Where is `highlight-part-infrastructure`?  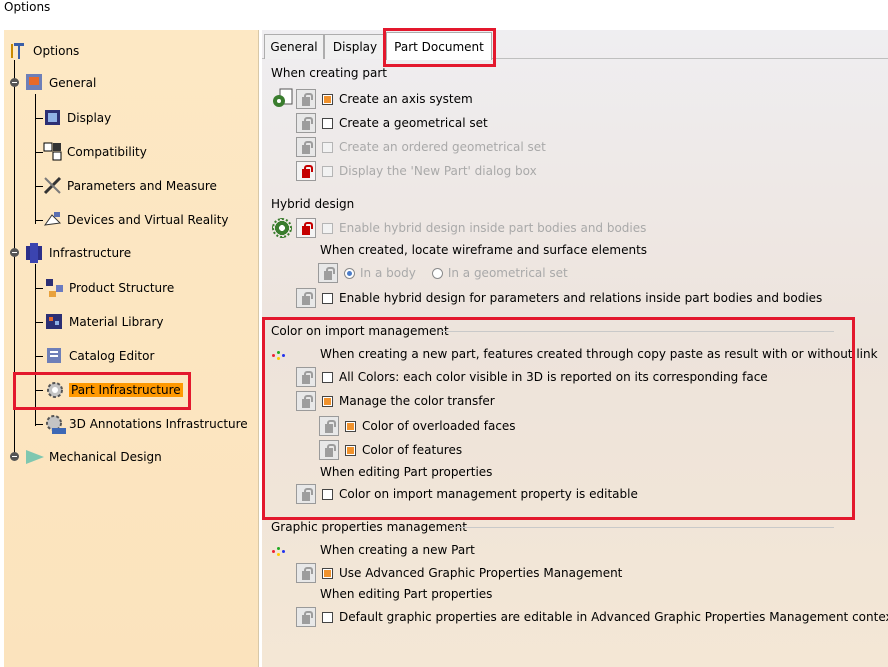
highlight-part-infrastructure is located at coordinates (102, 391).